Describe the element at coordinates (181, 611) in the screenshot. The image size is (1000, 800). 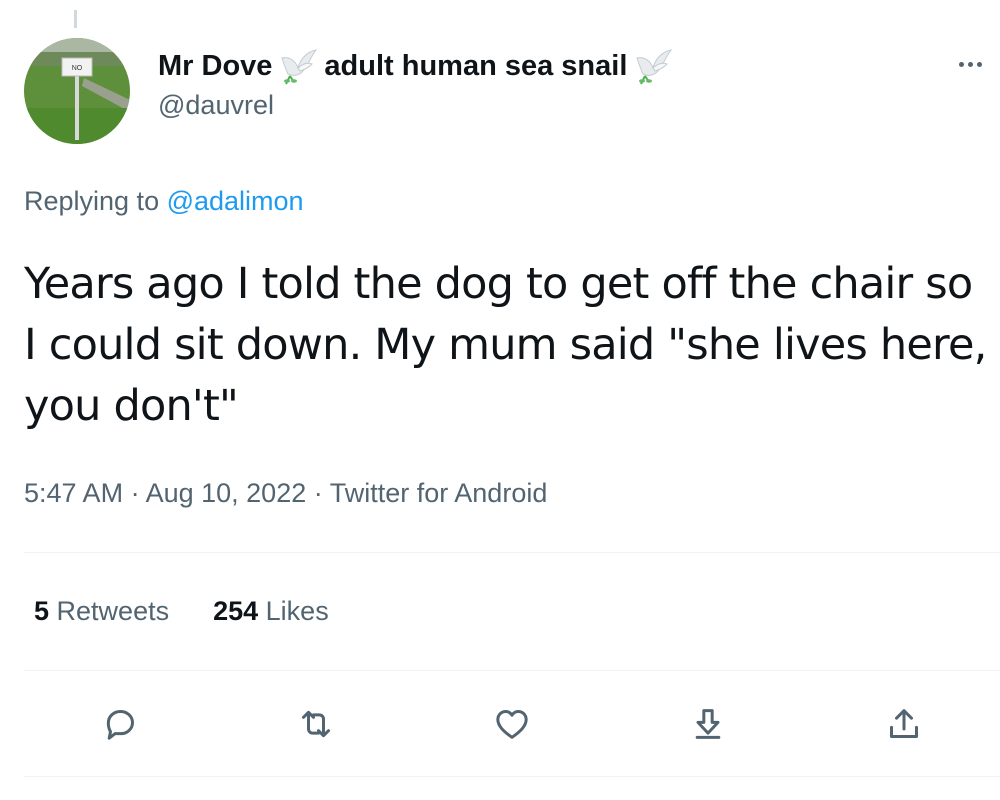
I see `engagement-stats: 5 Retweets 254 Likes` at that location.